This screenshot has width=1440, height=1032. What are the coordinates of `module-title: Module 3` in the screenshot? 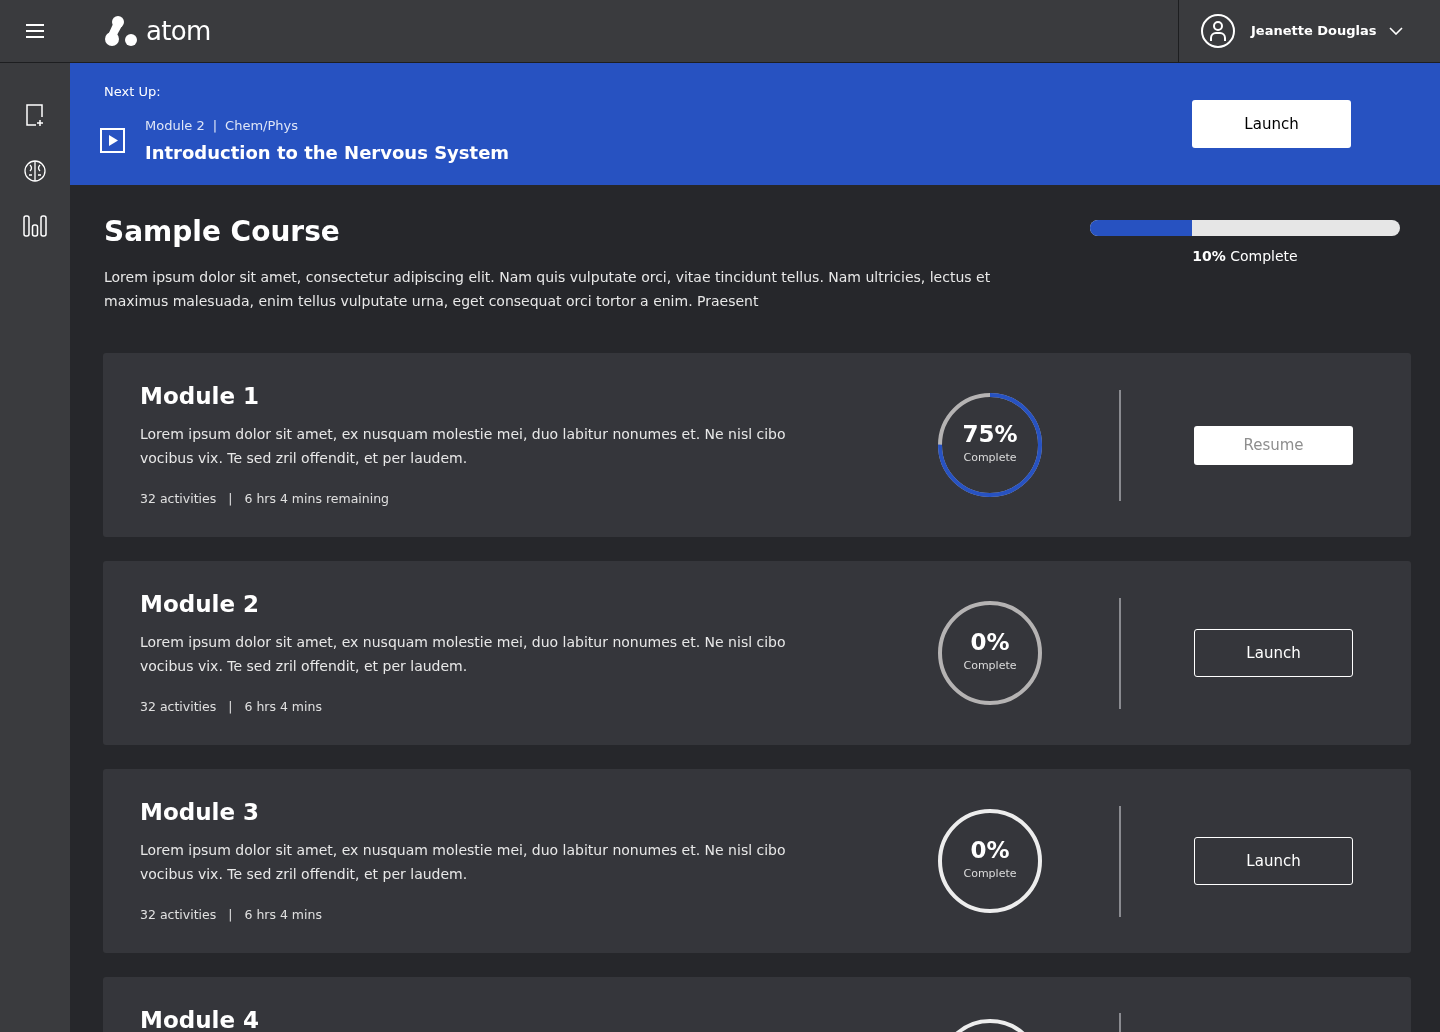 It's located at (200, 812).